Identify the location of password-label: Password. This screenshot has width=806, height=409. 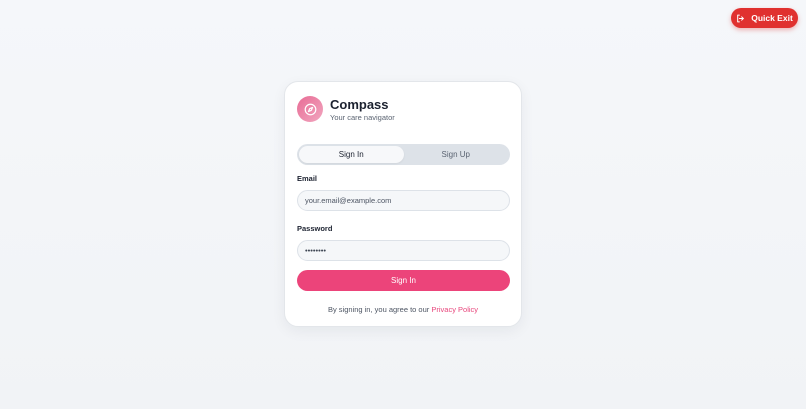
(315, 228).